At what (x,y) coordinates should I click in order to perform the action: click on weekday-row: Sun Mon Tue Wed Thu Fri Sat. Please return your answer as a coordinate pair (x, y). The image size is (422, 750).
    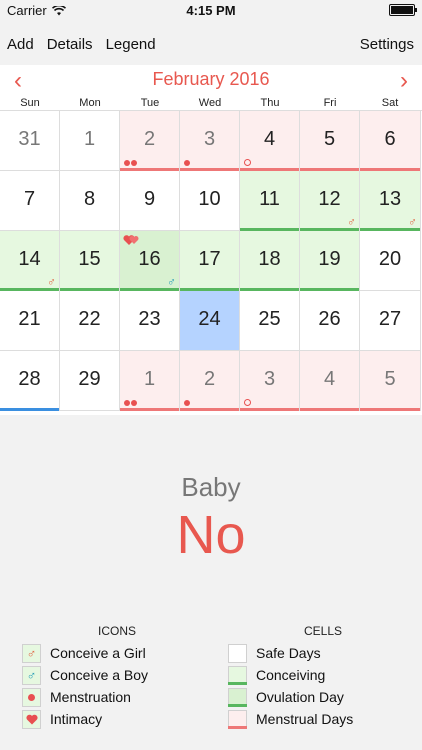
    Looking at the image, I should click on (211, 103).